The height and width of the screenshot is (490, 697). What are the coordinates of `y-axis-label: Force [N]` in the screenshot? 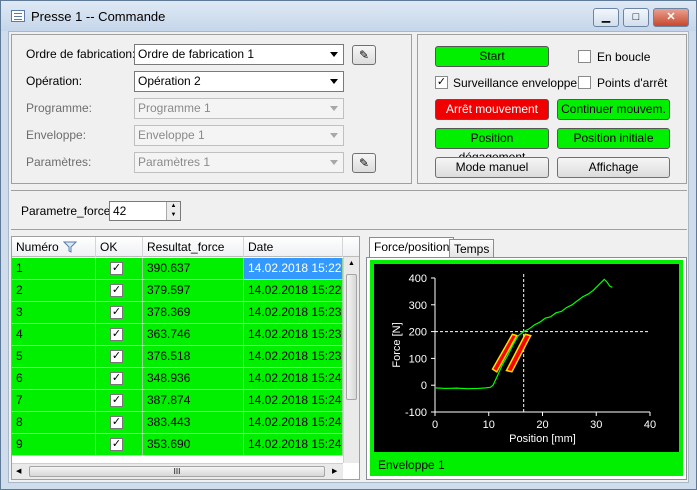 It's located at (397, 344).